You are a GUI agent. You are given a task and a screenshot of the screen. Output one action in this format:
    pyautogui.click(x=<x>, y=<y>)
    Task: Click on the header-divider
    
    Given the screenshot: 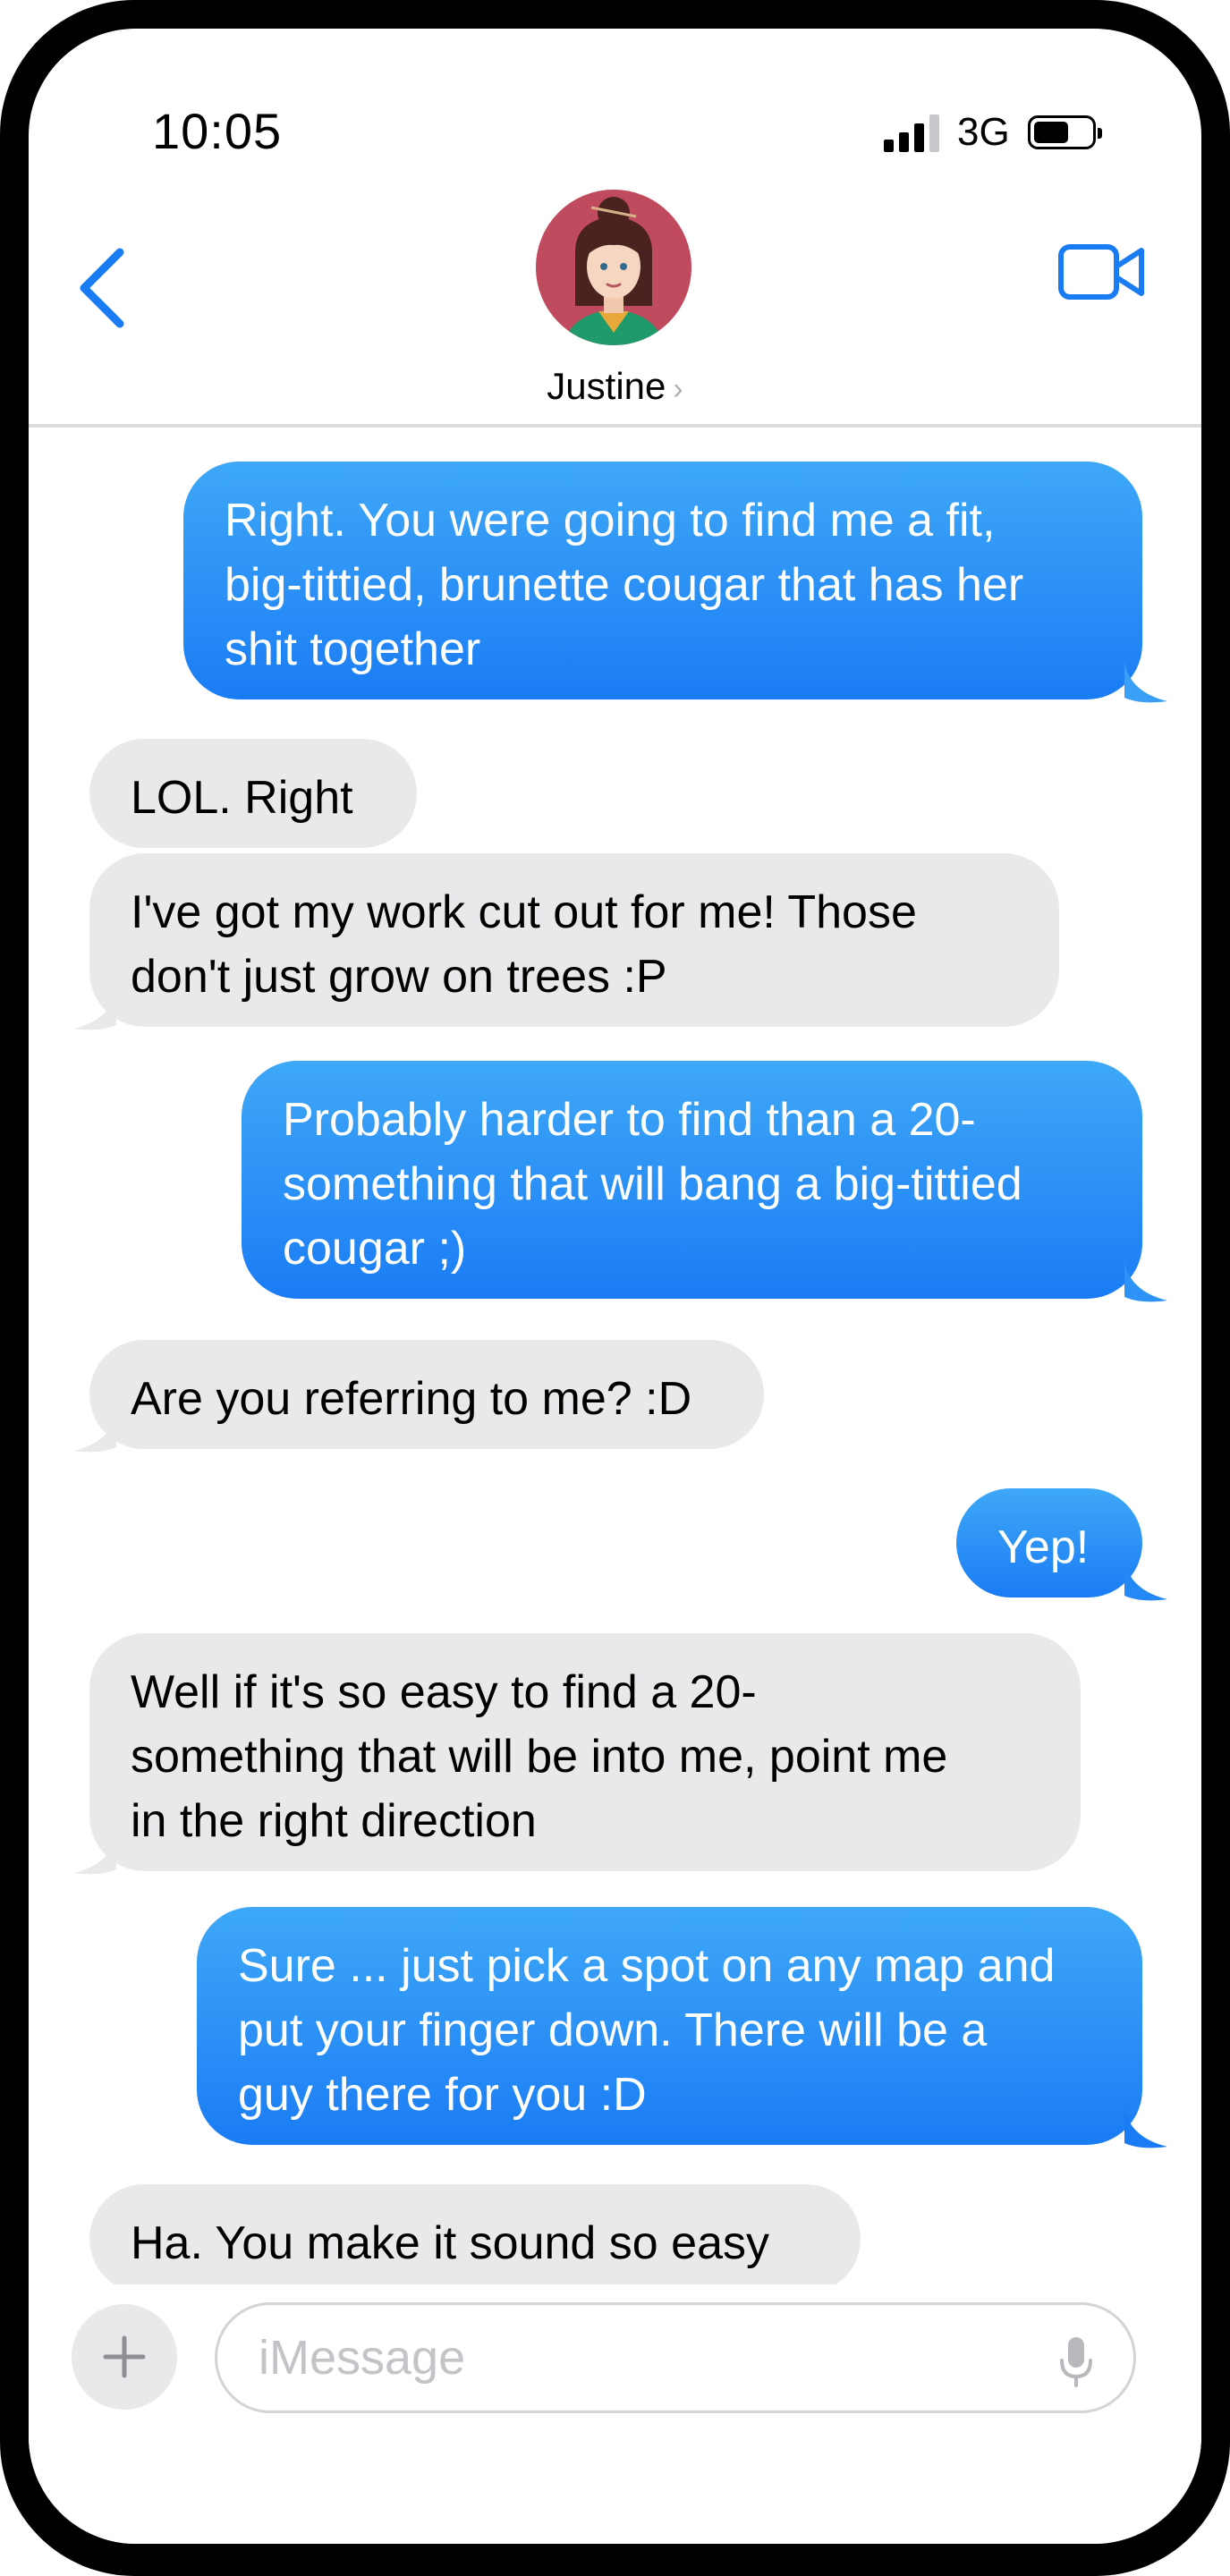 What is the action you would take?
    pyautogui.click(x=615, y=426)
    